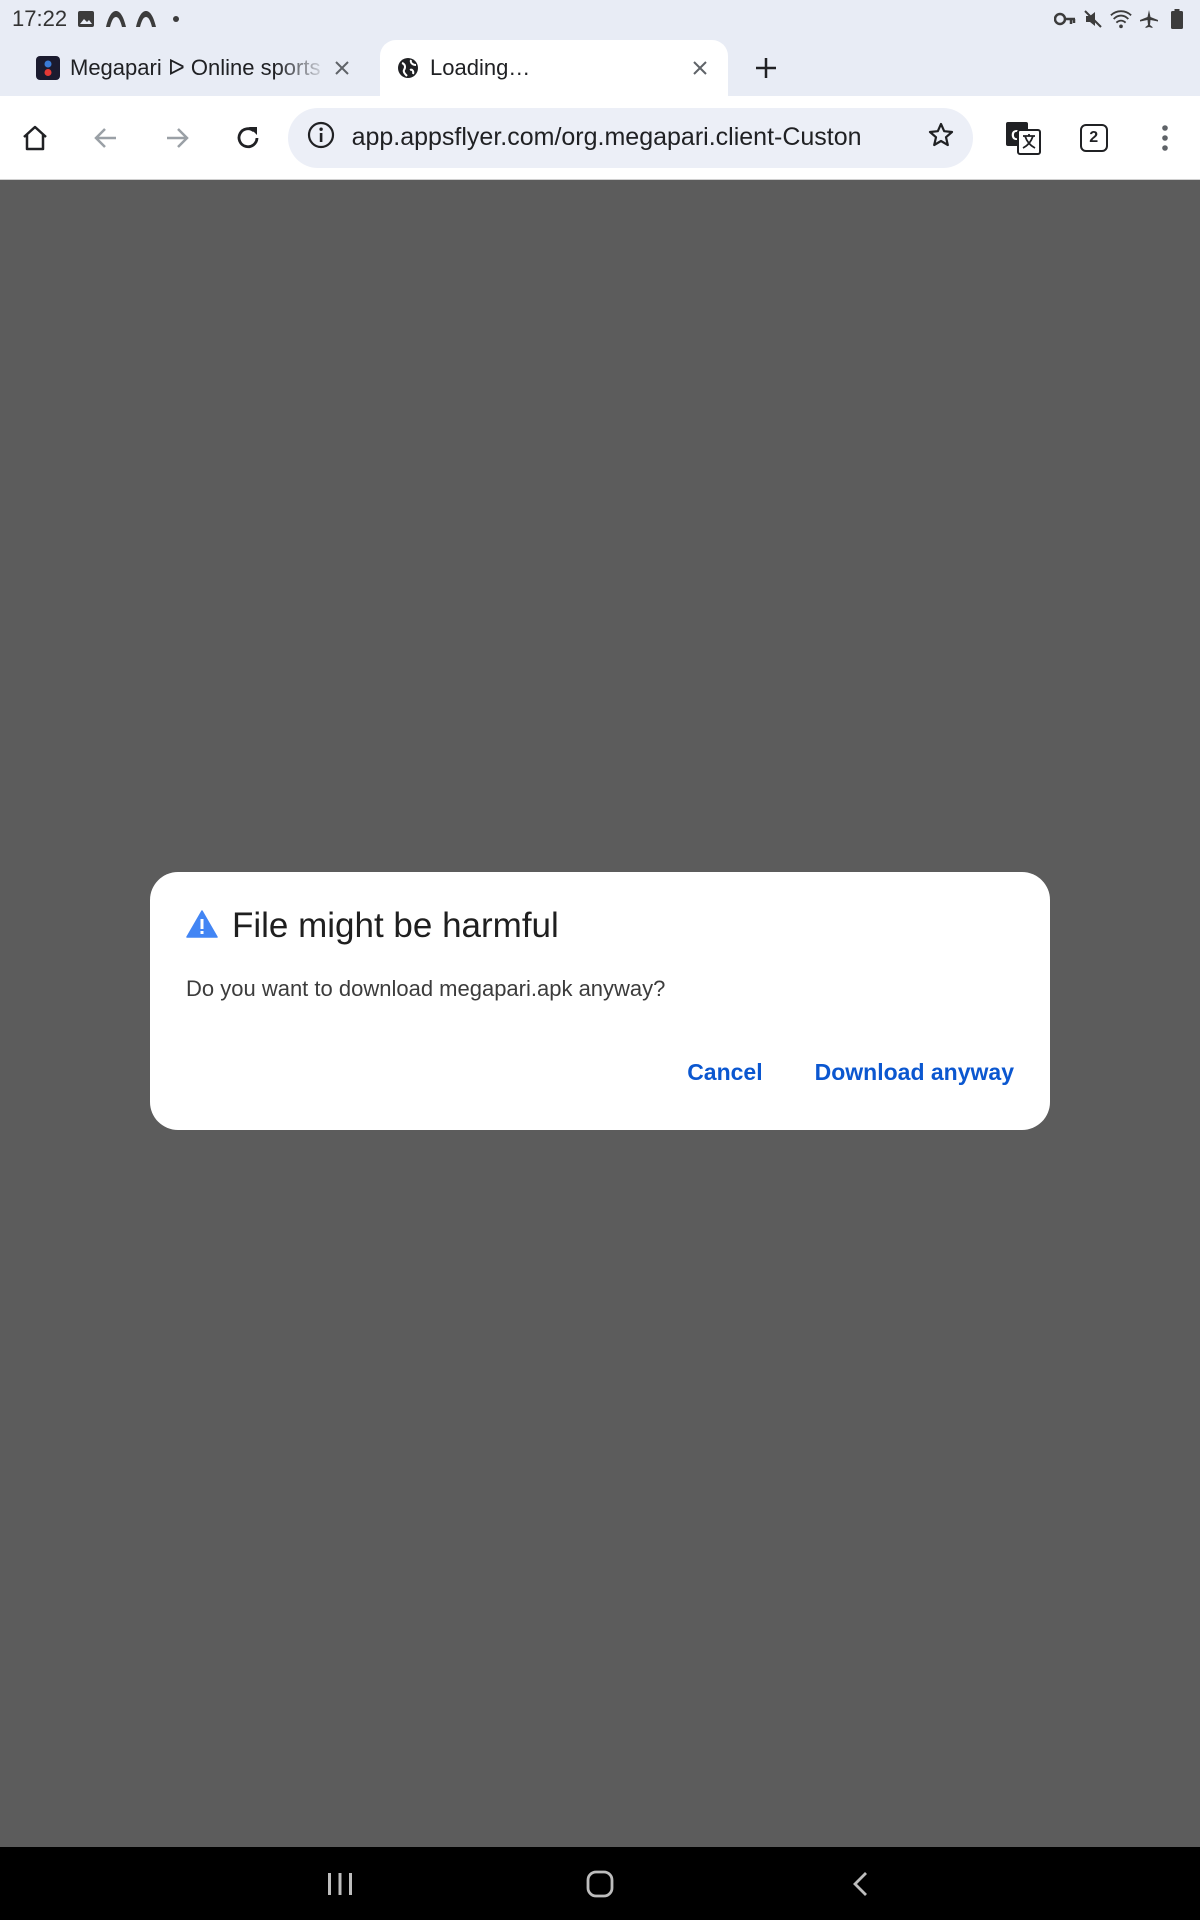  I want to click on recents-icon, so click(340, 1883).